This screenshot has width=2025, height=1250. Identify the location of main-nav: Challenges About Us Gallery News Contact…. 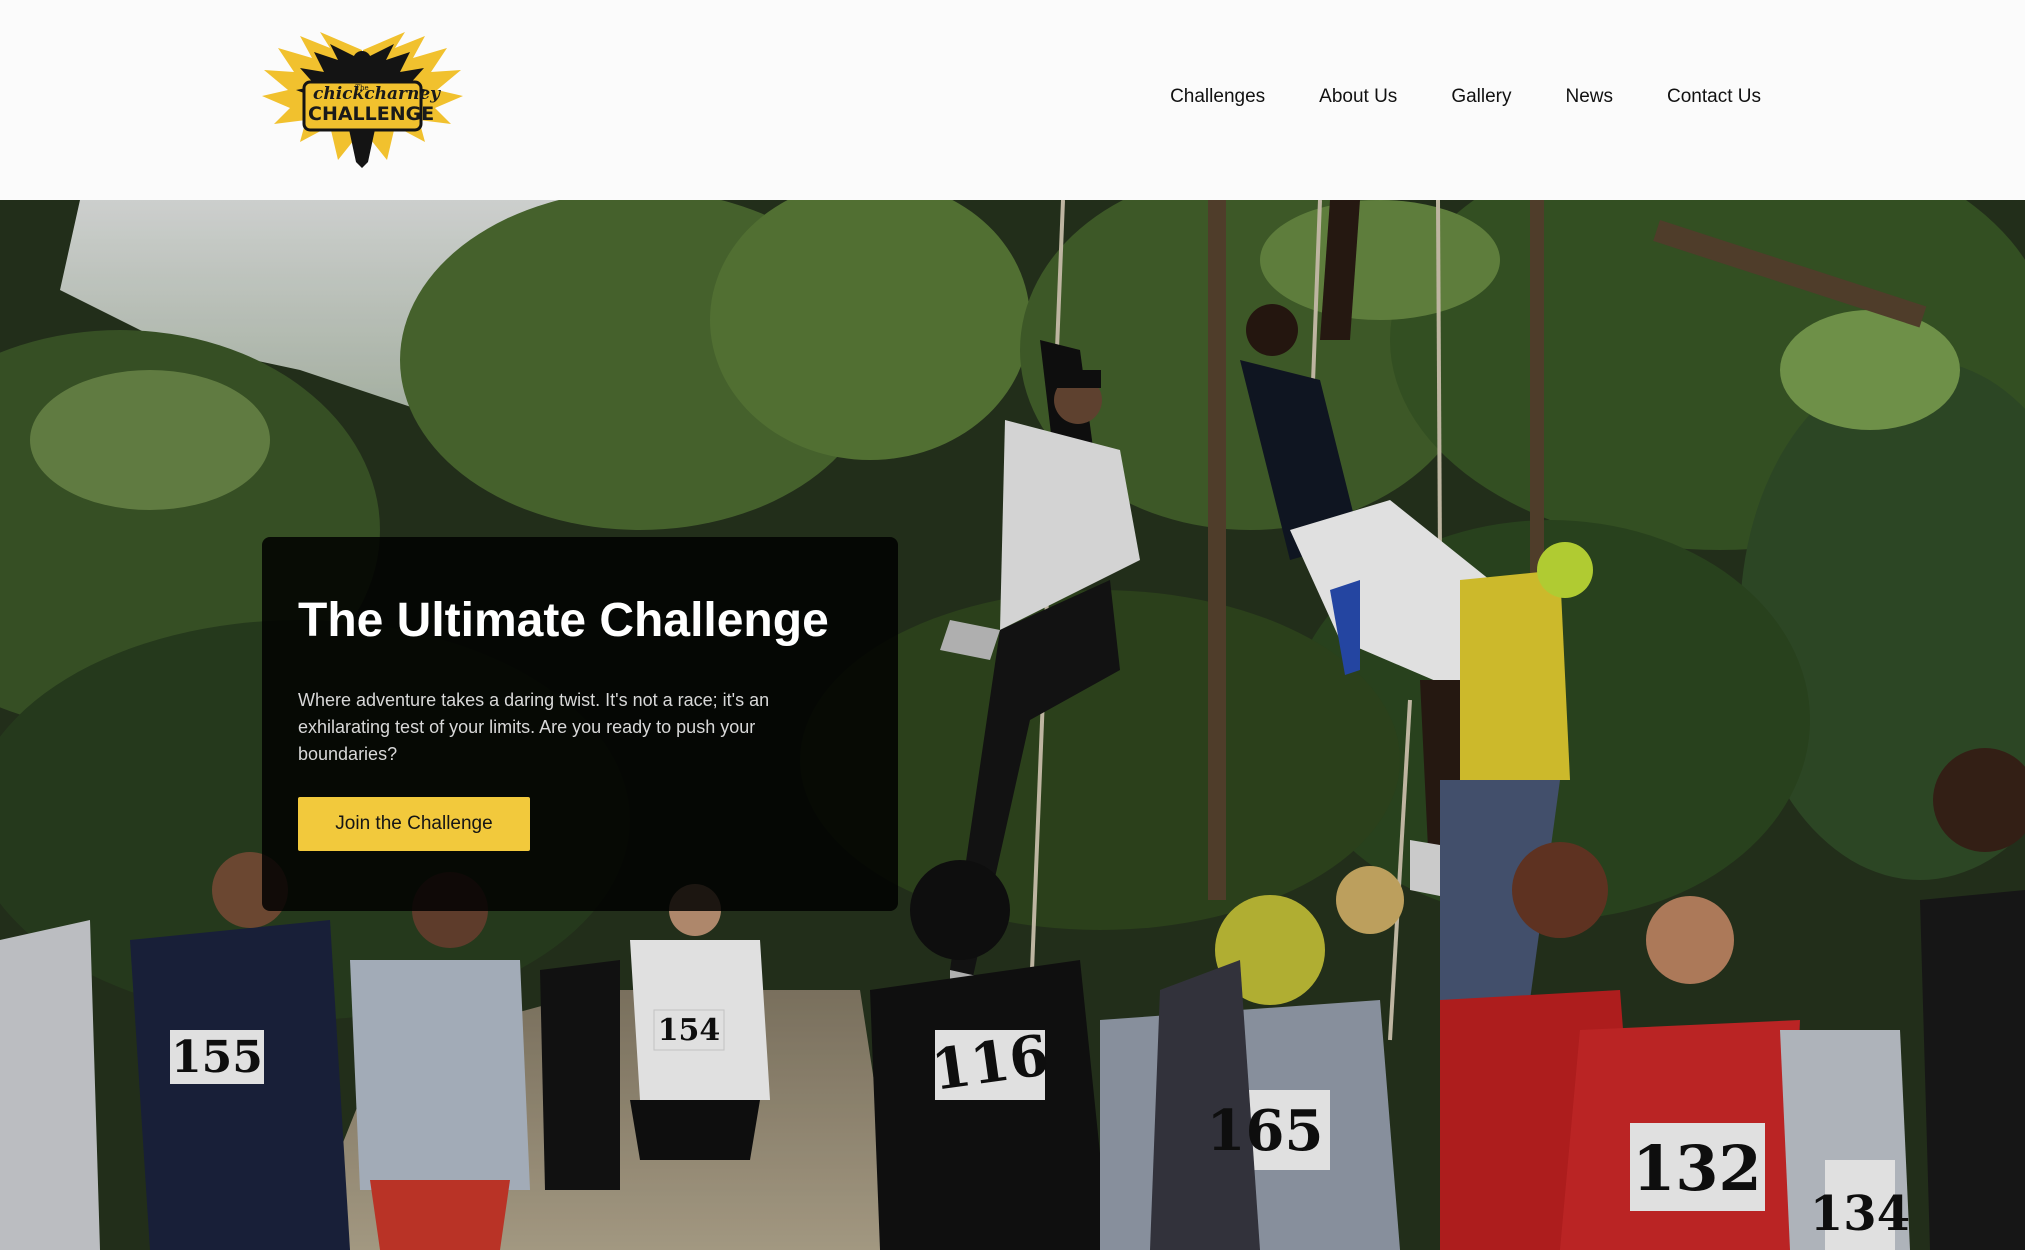
(1438, 97).